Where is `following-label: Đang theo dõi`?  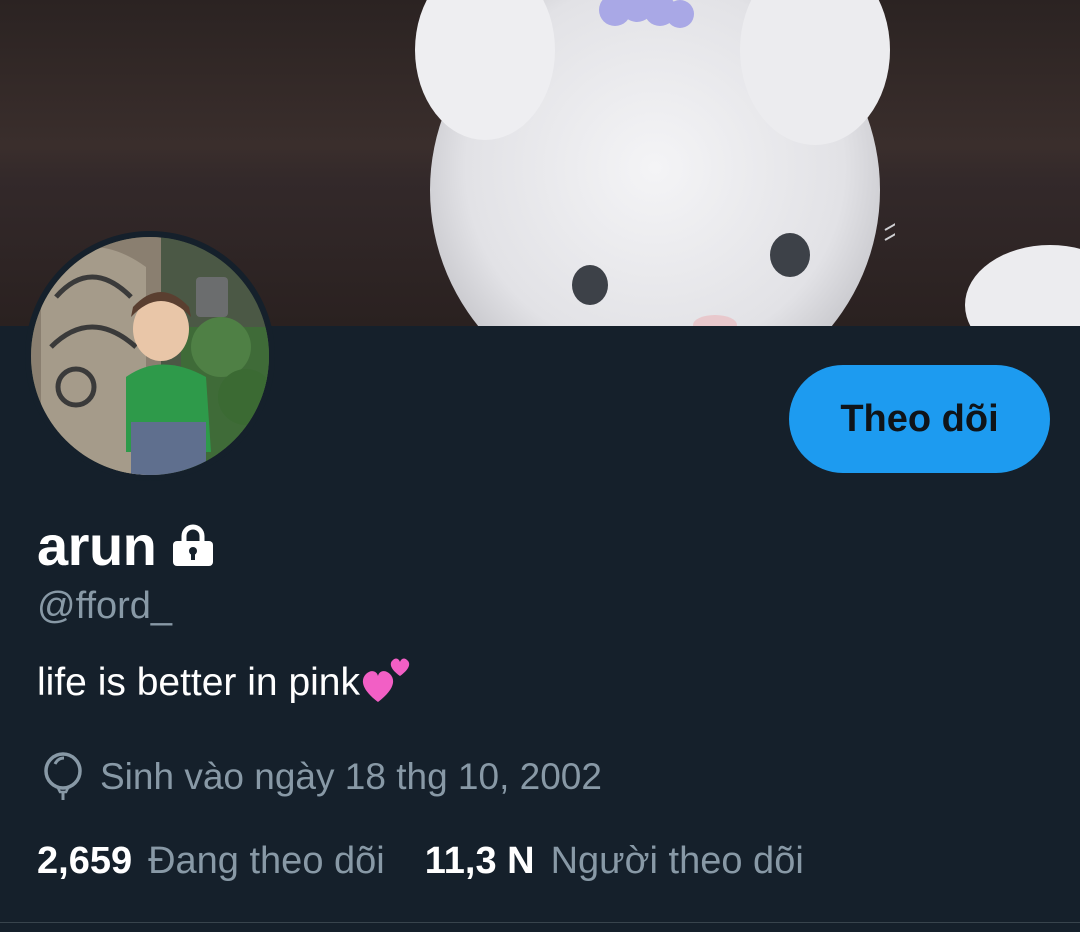 following-label: Đang theo dõi is located at coordinates (266, 861).